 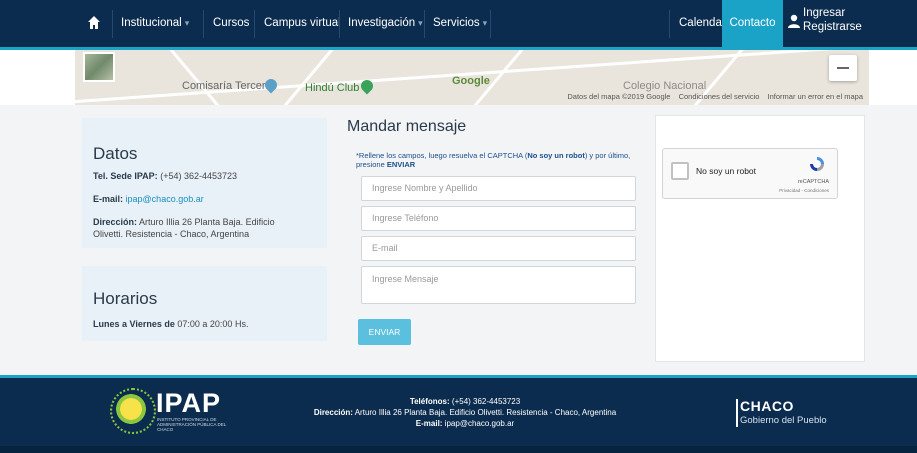 What do you see at coordinates (619, 96) in the screenshot?
I see `map-data-credit: Datos del mapa ©2019 Google` at bounding box center [619, 96].